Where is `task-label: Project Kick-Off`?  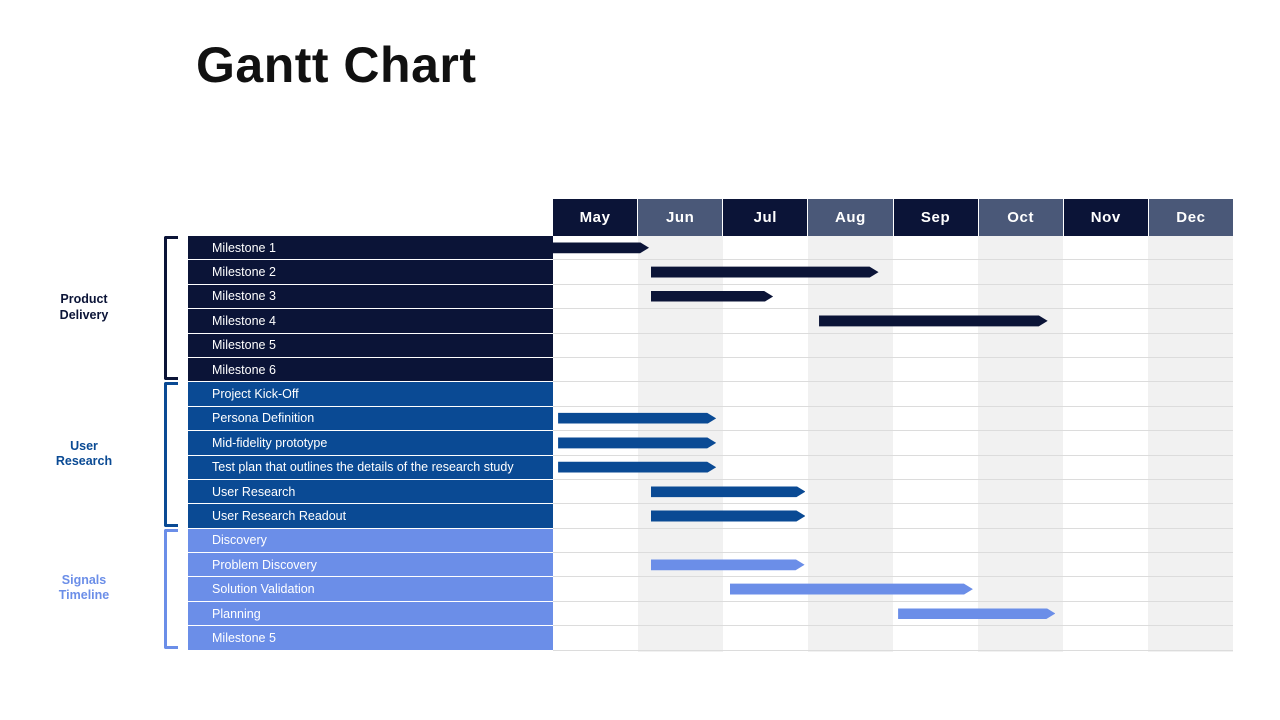
task-label: Project Kick-Off is located at coordinates (370, 394).